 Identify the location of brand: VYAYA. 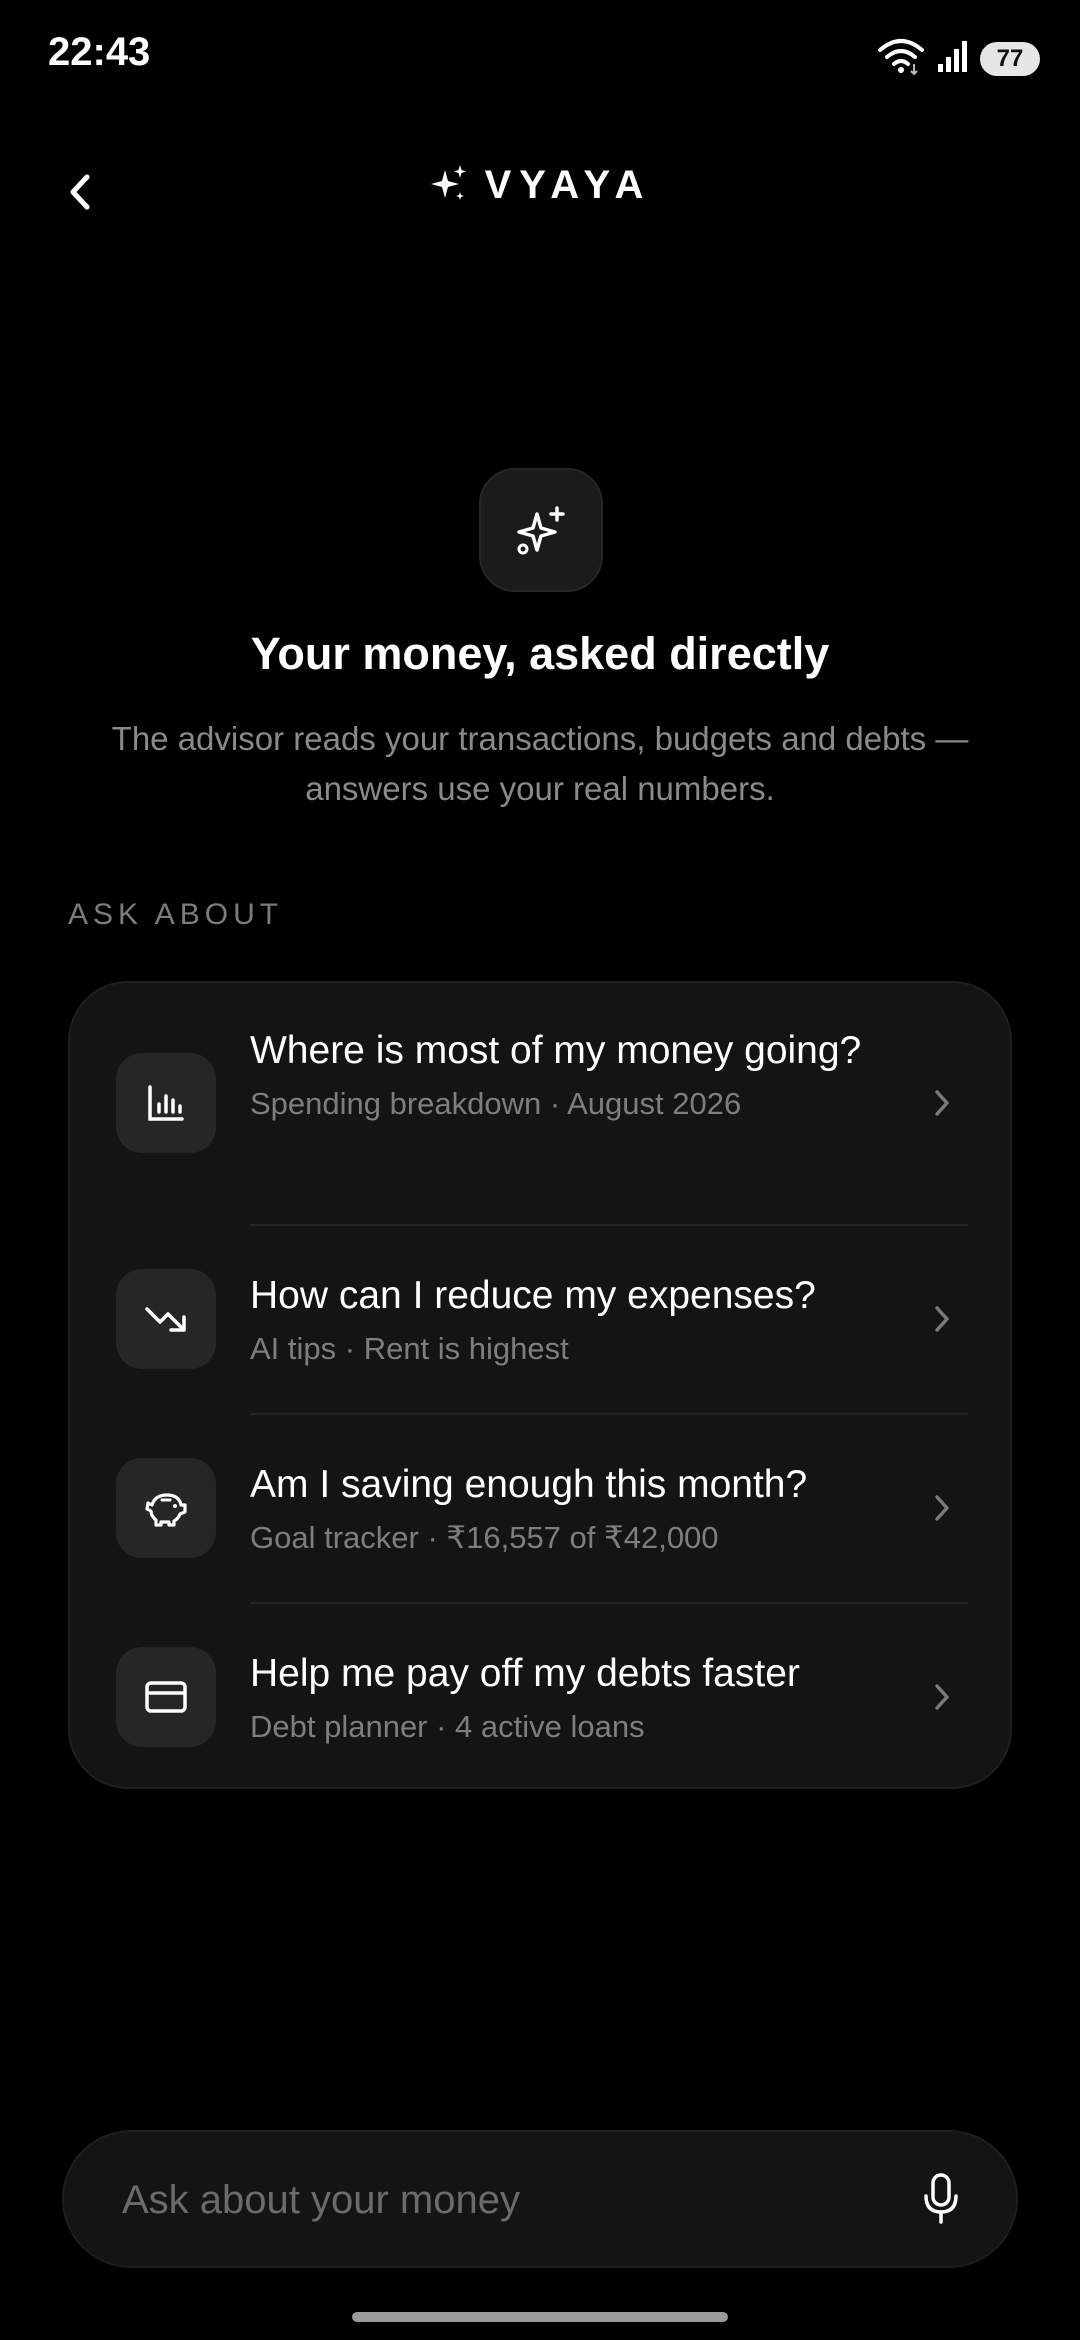
(540, 185).